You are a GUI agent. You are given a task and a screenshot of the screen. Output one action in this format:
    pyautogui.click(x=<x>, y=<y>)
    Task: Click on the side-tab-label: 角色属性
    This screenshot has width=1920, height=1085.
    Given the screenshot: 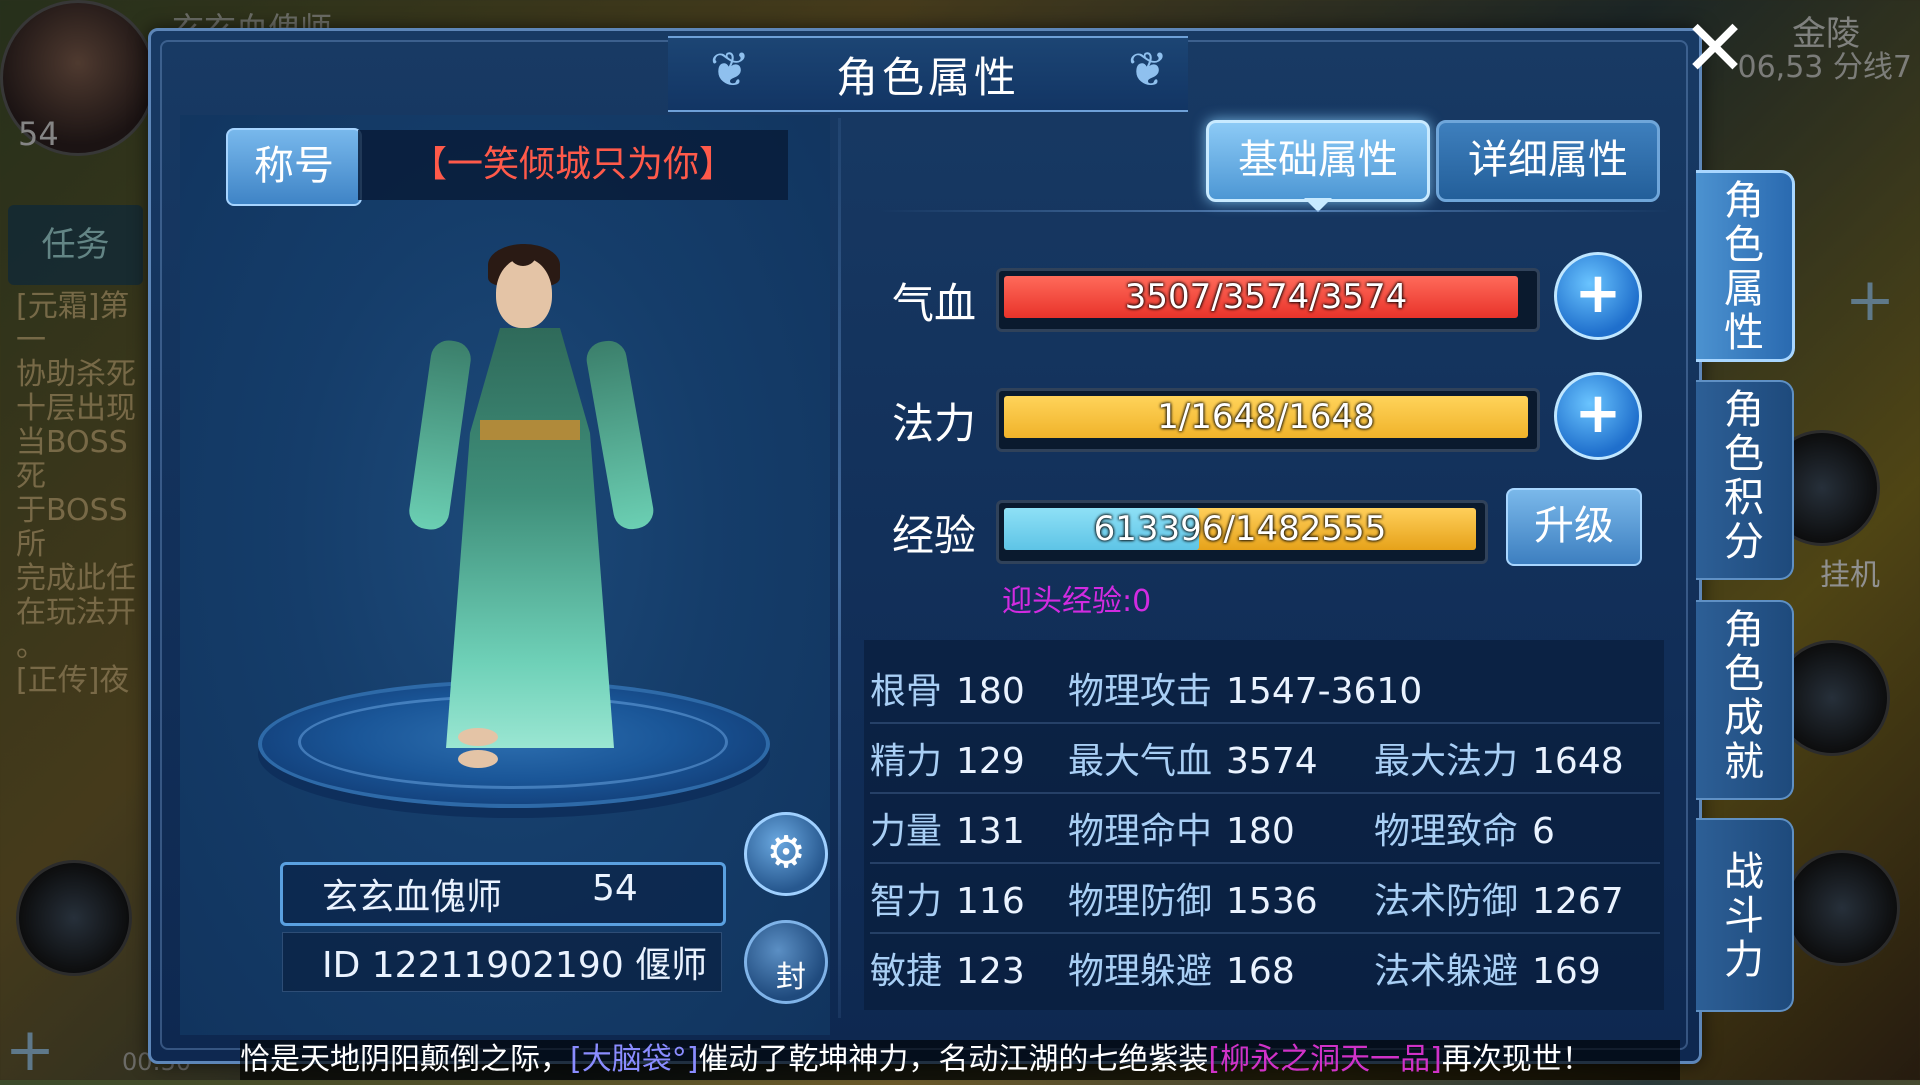 What is the action you would take?
    pyautogui.click(x=1744, y=267)
    